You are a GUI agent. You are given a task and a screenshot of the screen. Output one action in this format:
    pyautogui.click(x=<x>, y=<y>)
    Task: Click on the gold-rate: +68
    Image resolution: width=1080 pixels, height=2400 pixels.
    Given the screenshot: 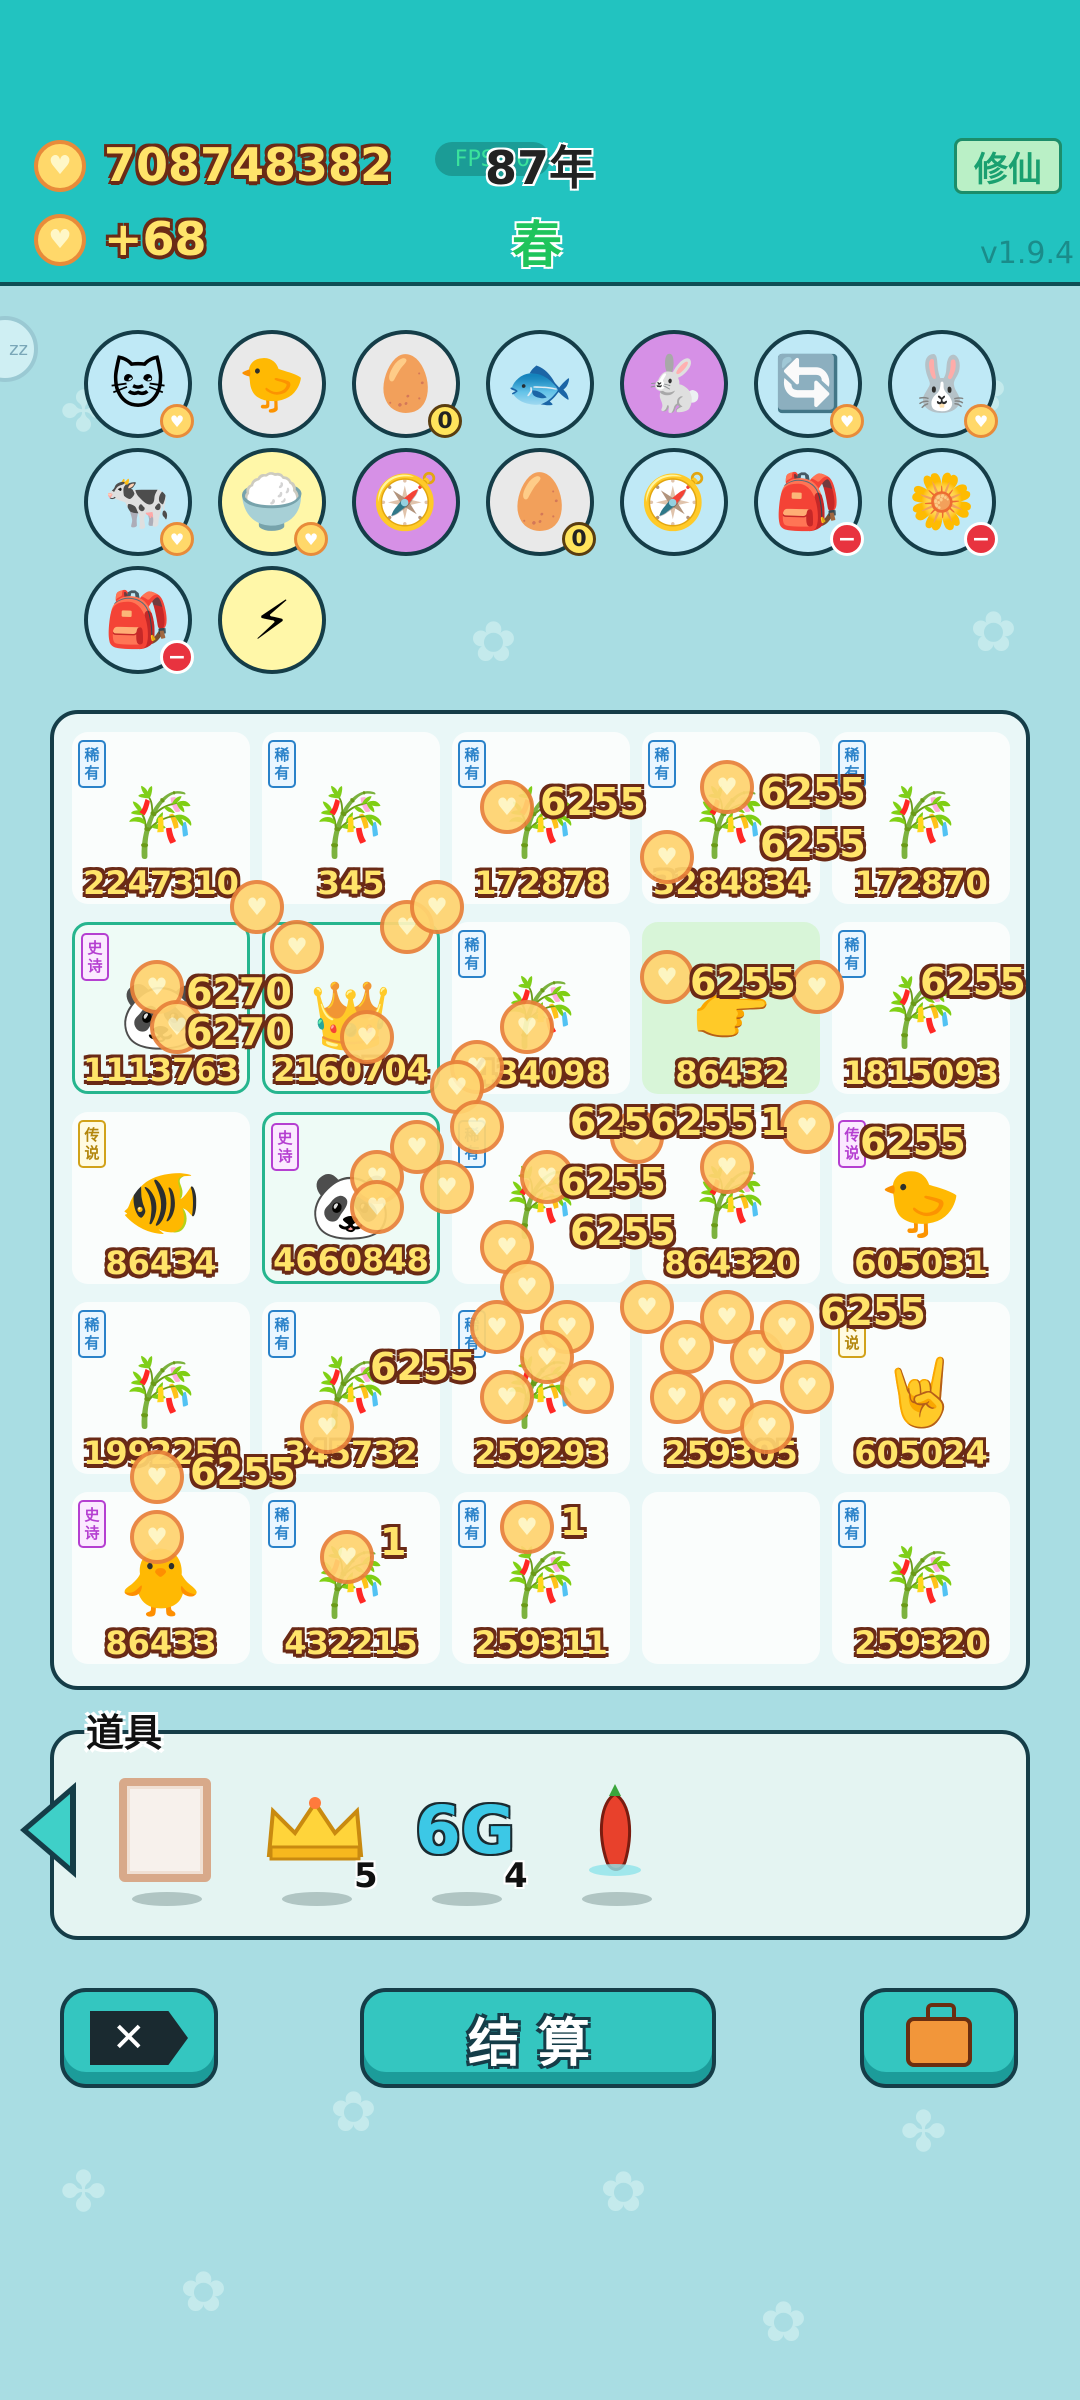 What is the action you would take?
    pyautogui.click(x=155, y=239)
    